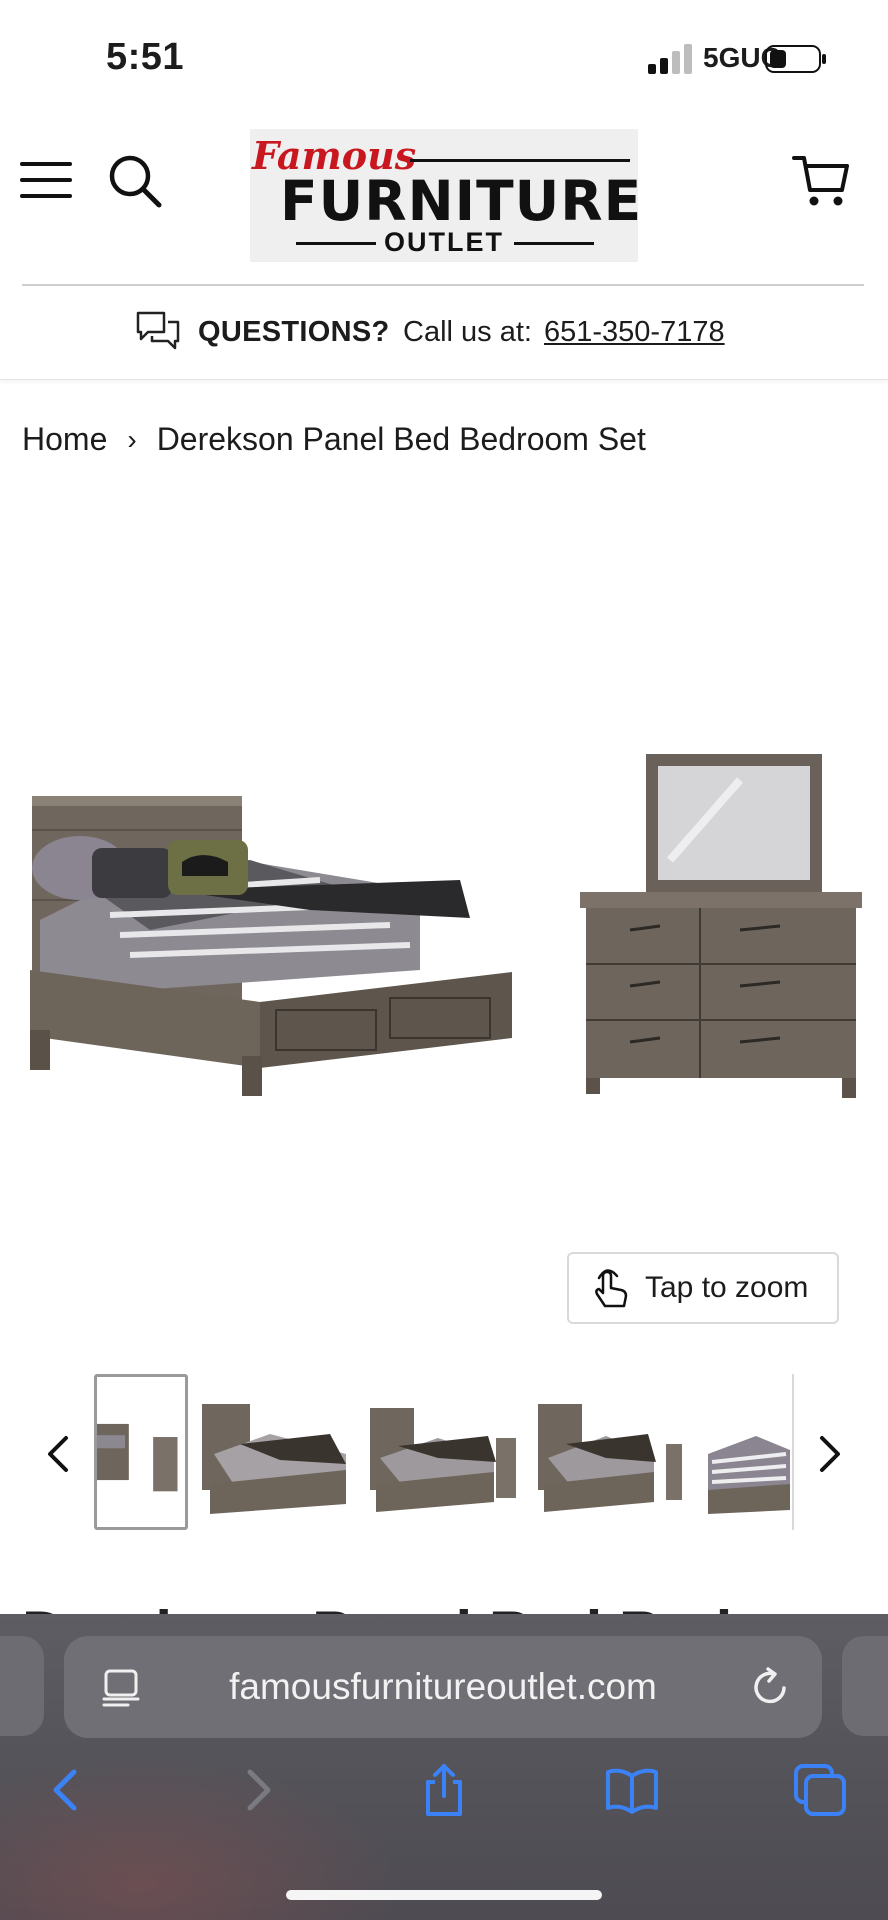 The height and width of the screenshot is (1920, 888). I want to click on signal-icon, so click(670, 59).